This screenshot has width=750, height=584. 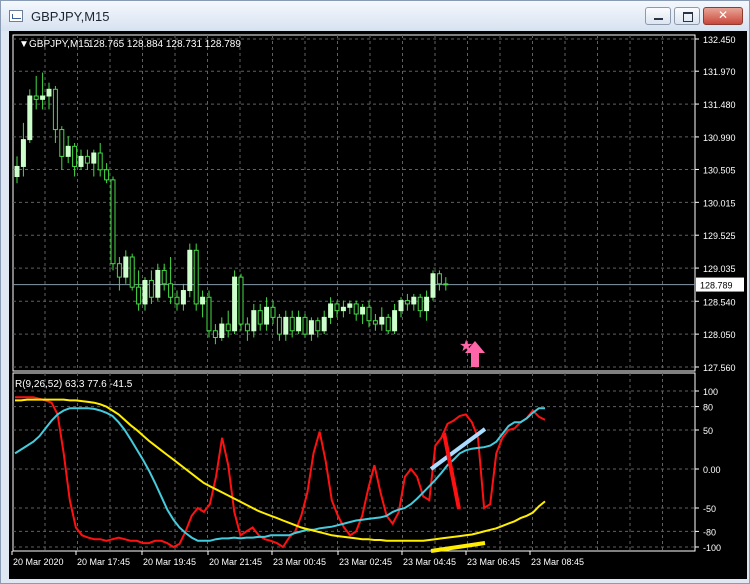 I want to click on maximize-button, so click(x=687, y=16).